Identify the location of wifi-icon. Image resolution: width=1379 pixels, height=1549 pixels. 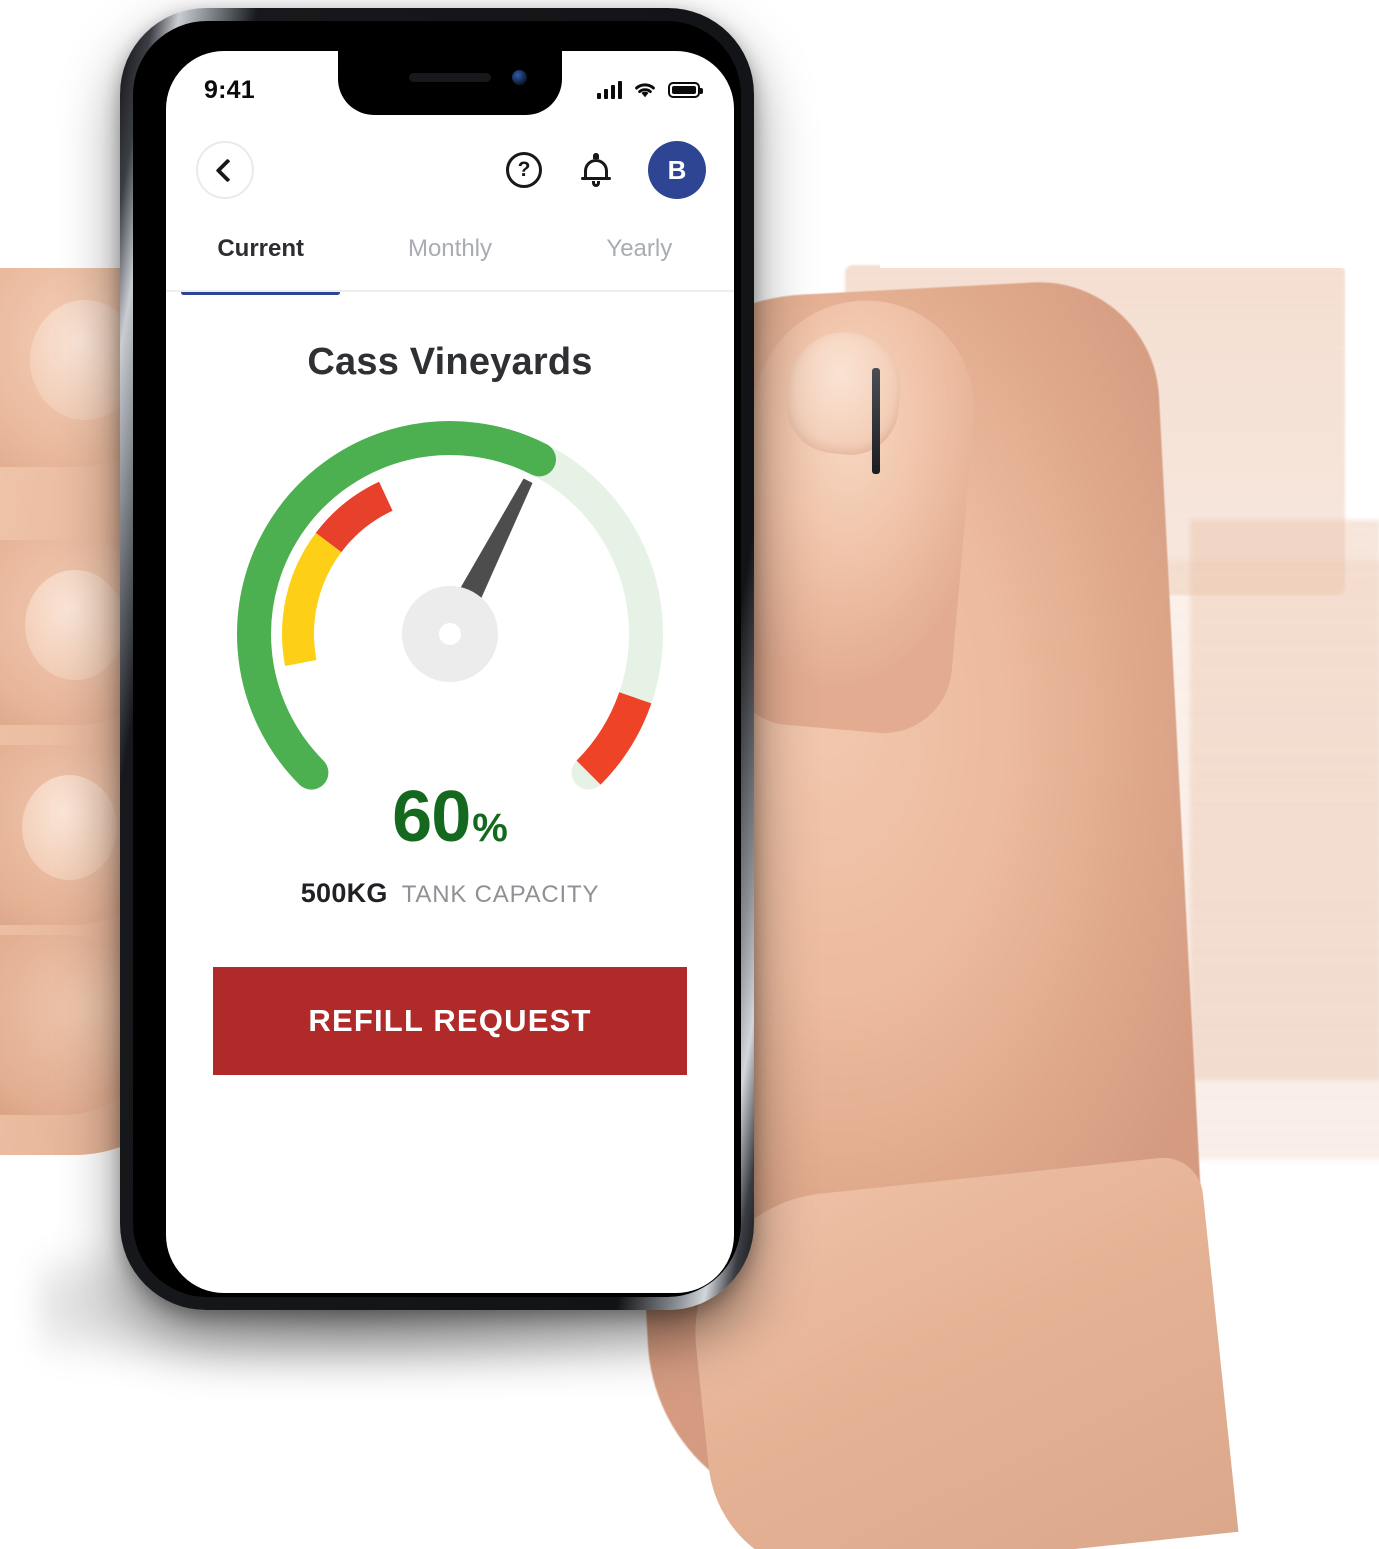
(645, 90).